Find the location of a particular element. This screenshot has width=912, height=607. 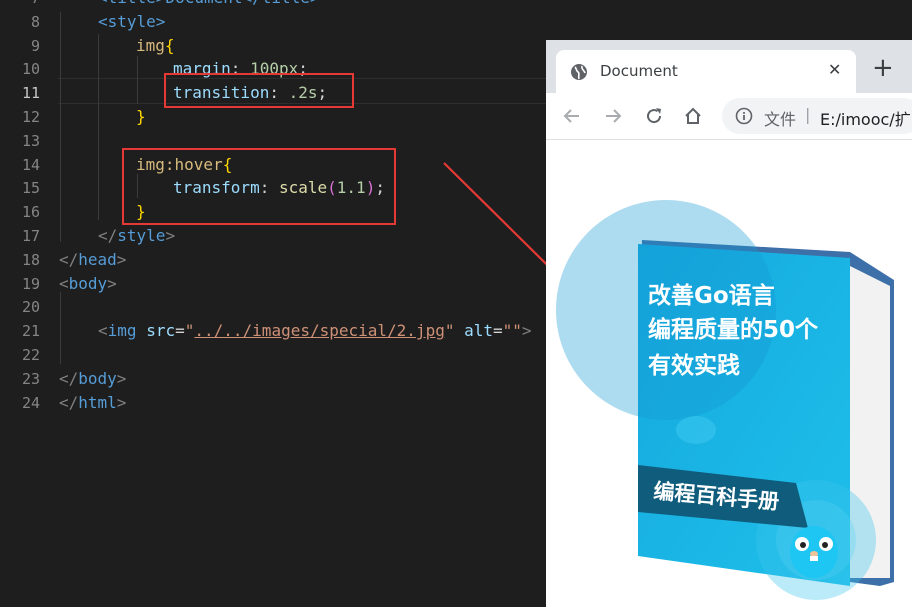

code-text: } is located at coordinates (141, 117).